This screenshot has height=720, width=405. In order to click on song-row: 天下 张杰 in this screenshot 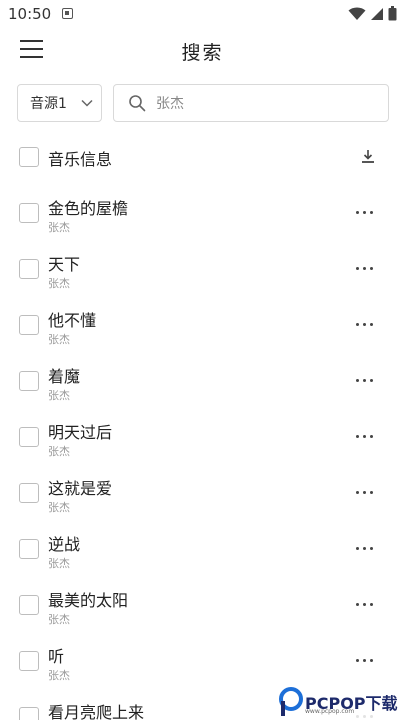, I will do `click(202, 269)`.